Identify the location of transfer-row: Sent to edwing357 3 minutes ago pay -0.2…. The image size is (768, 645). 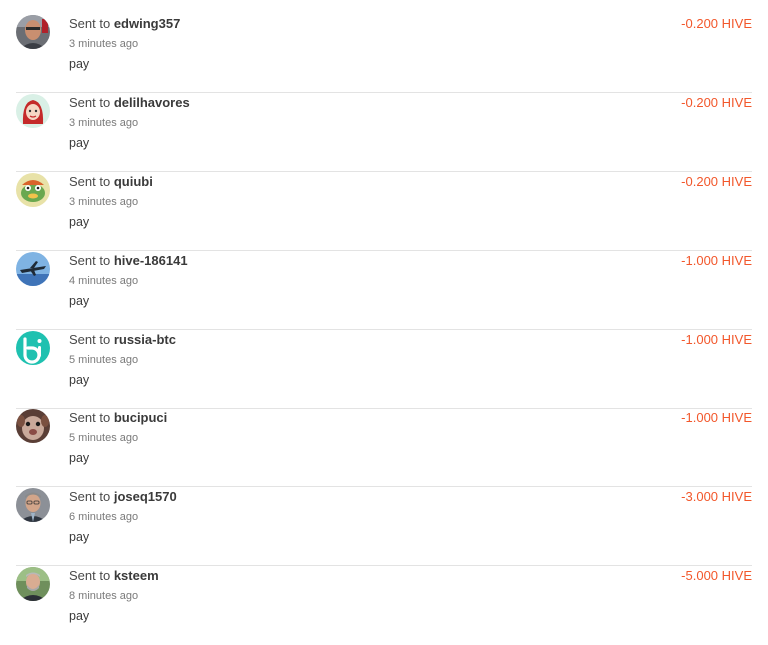
(384, 54).